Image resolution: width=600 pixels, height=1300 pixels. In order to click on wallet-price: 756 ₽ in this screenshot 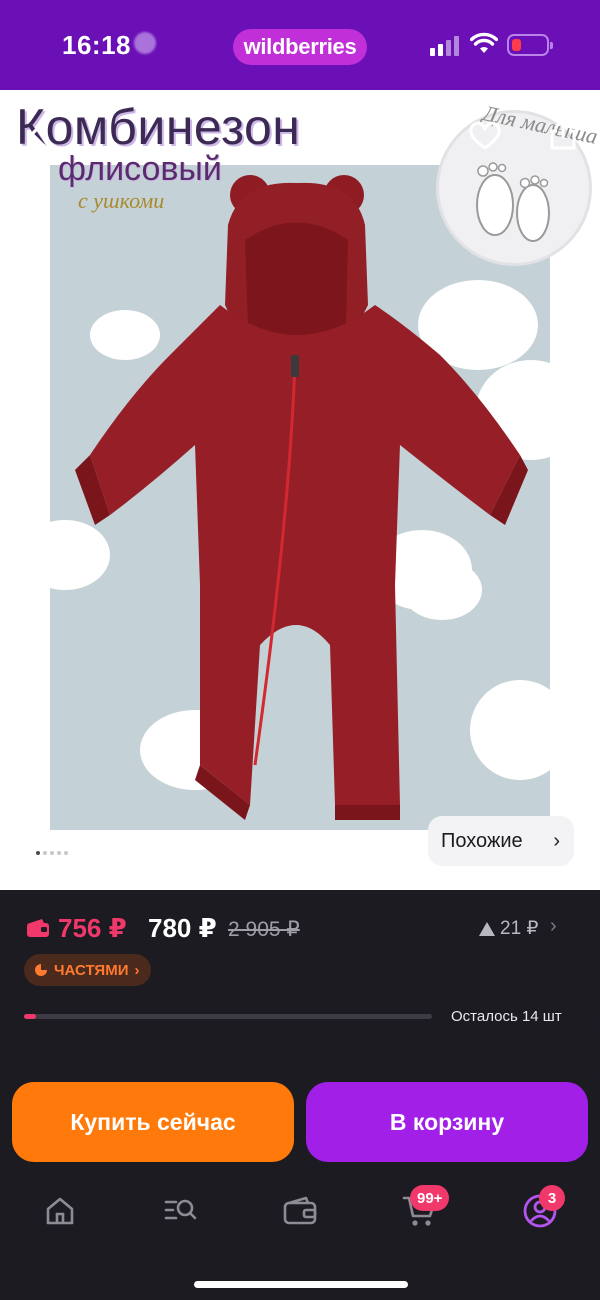, I will do `click(92, 928)`.